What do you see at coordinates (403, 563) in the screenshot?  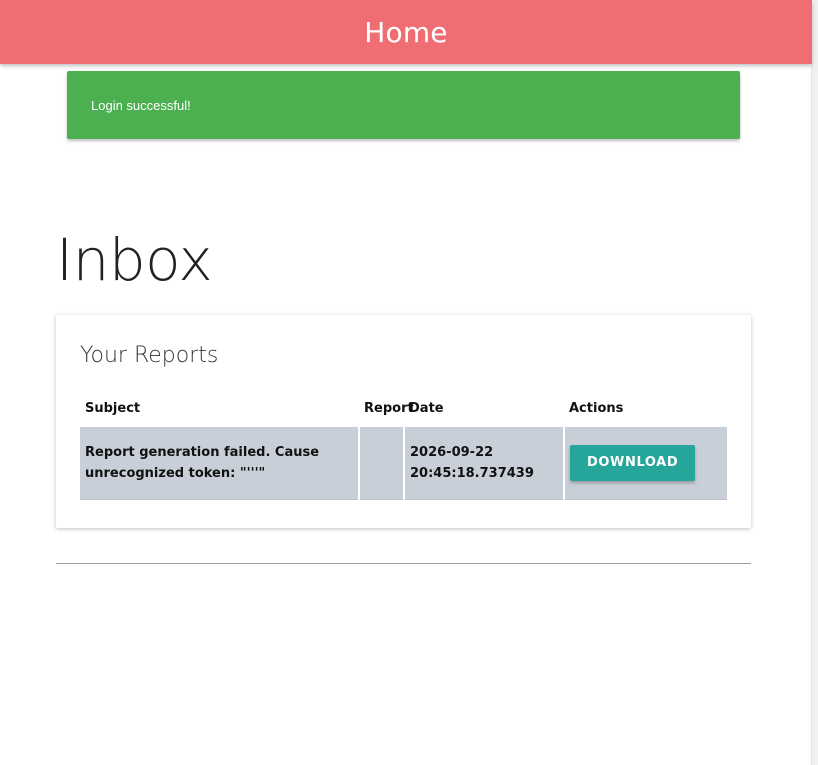 I see `divider` at bounding box center [403, 563].